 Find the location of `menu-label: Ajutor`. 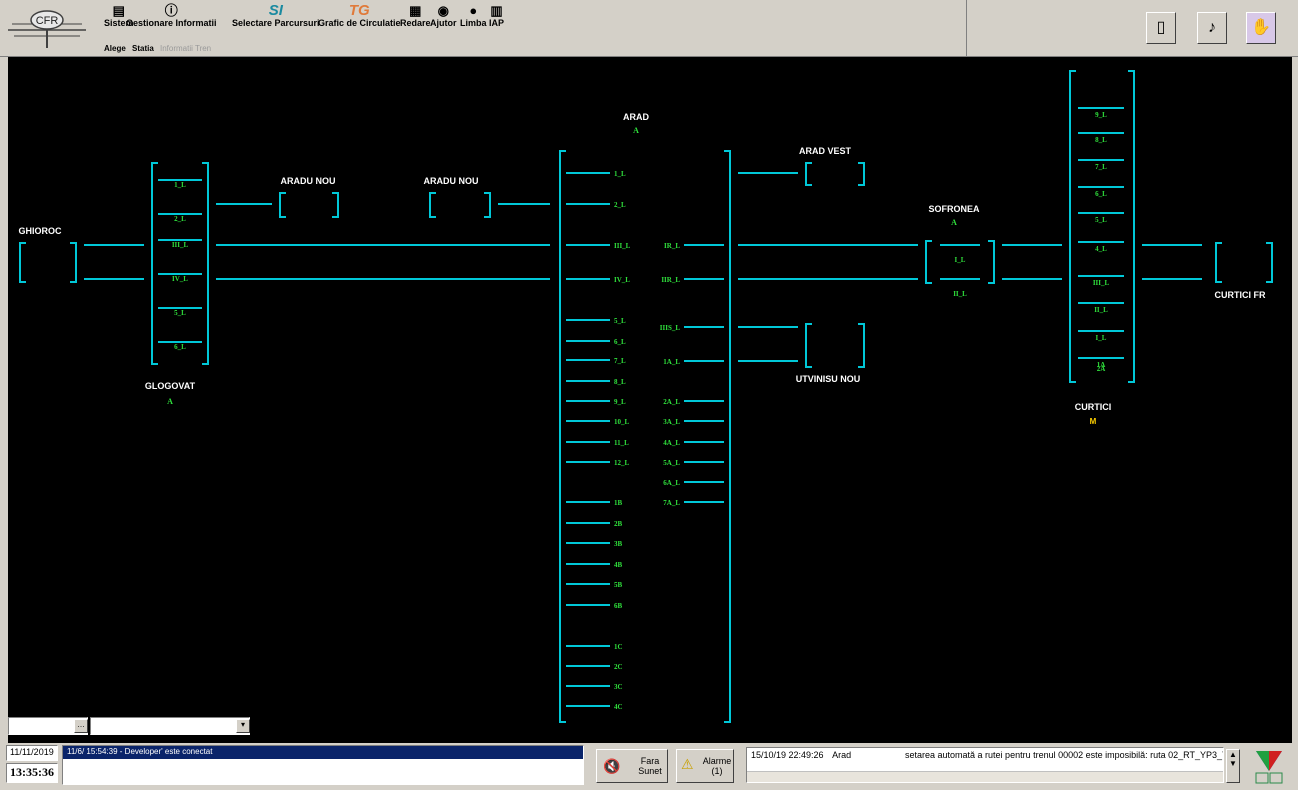

menu-label: Ajutor is located at coordinates (443, 23).